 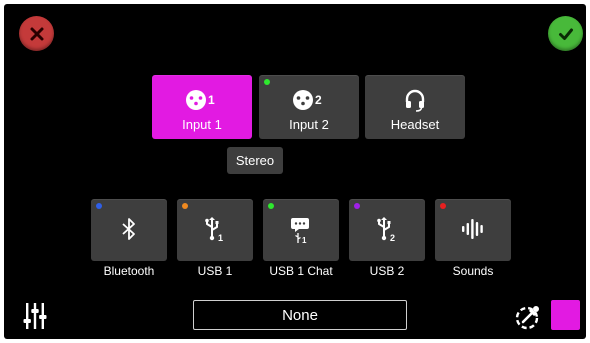 I want to click on cancel-button, so click(x=36, y=33).